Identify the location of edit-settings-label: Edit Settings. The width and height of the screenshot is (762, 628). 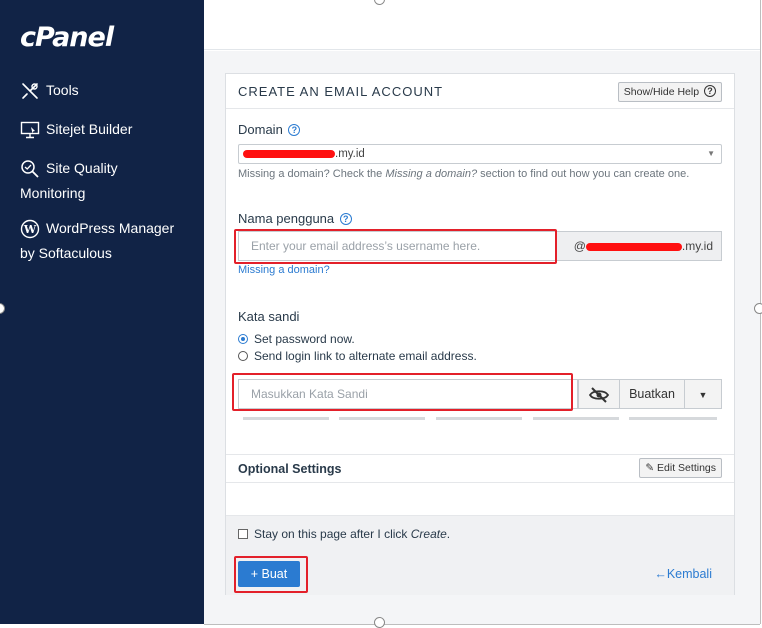
(686, 468).